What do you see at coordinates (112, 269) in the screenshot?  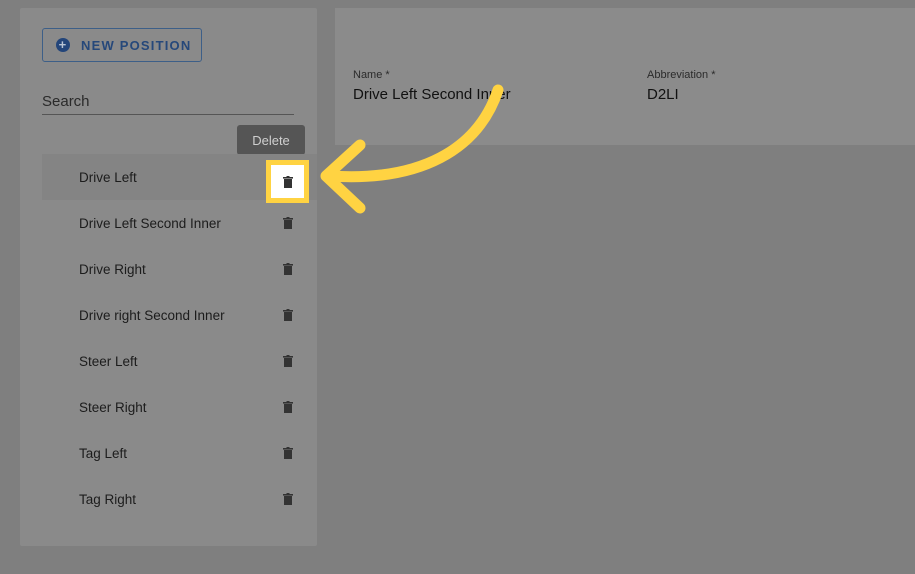 I see `list-item-label: Drive Right` at bounding box center [112, 269].